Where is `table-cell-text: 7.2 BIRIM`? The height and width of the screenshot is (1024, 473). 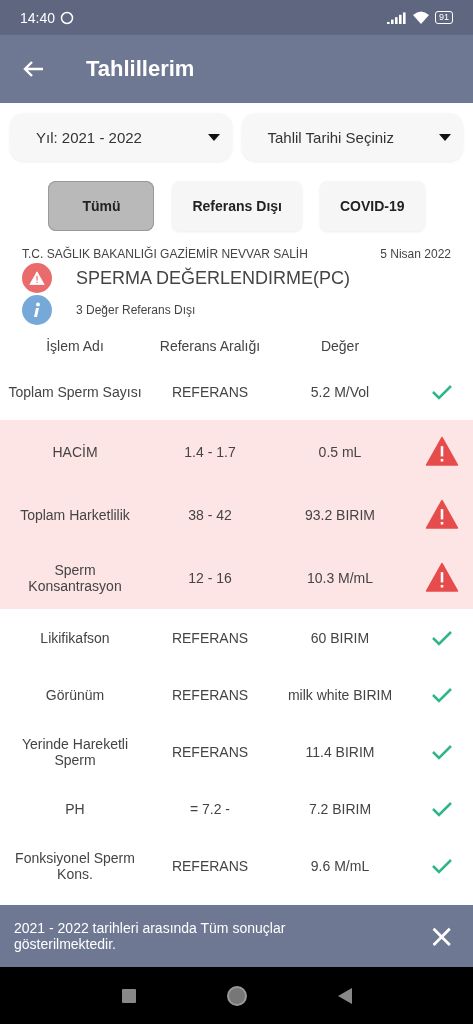 table-cell-text: 7.2 BIRIM is located at coordinates (340, 808).